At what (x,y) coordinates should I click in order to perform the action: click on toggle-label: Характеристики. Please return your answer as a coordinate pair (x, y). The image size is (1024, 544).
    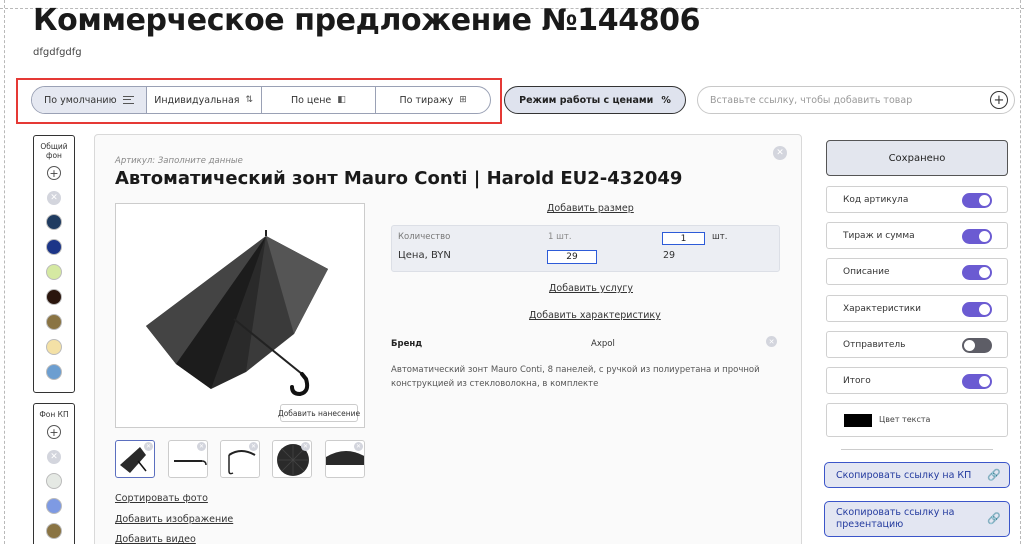
    Looking at the image, I should click on (882, 308).